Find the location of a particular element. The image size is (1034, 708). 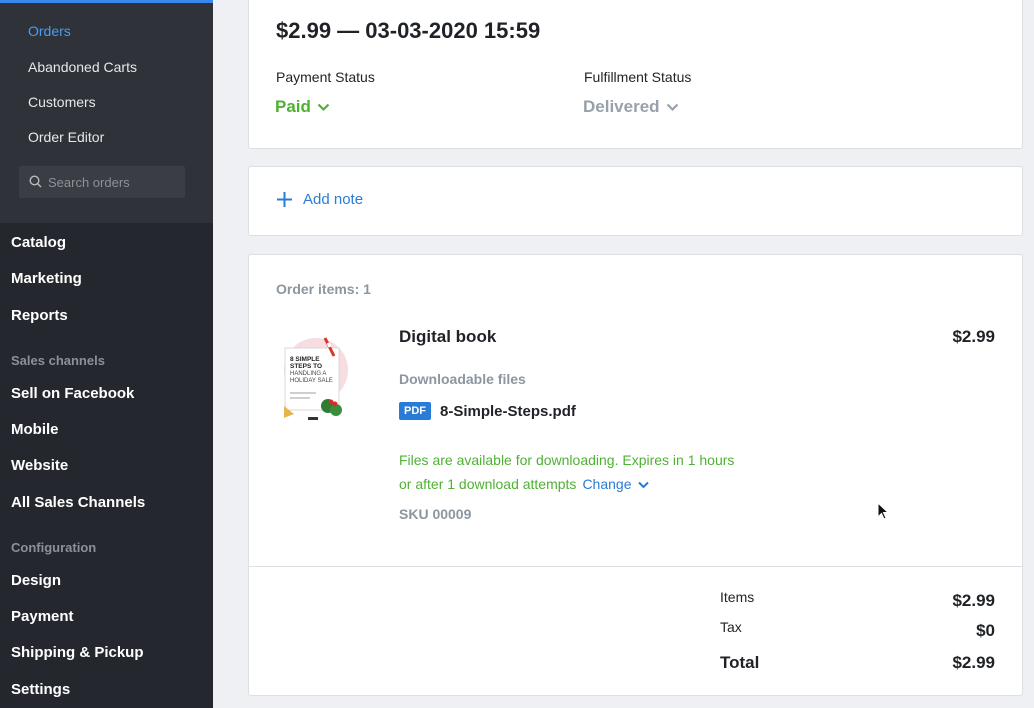

note-card: Add note is located at coordinates (635, 201).